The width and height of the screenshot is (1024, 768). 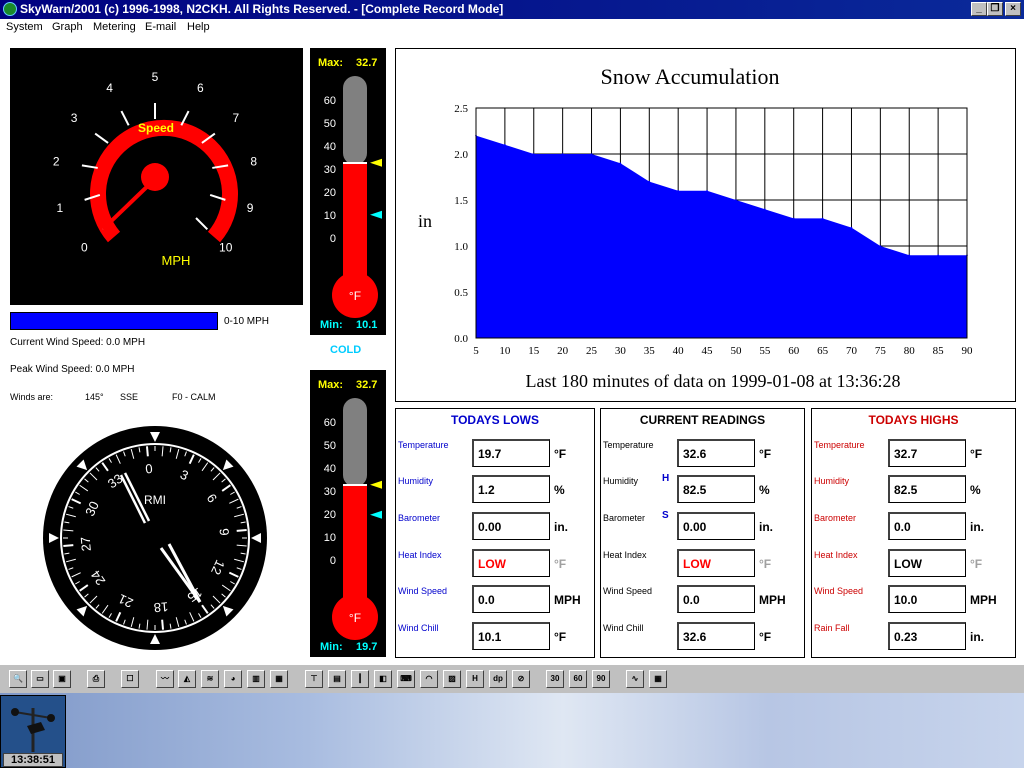 What do you see at coordinates (160, 27) in the screenshot?
I see `menu-email: E-mail` at bounding box center [160, 27].